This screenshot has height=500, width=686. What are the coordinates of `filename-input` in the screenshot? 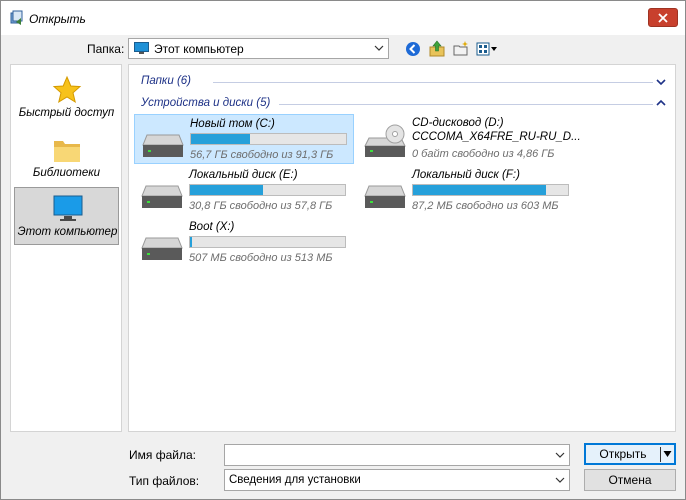 It's located at (397, 455).